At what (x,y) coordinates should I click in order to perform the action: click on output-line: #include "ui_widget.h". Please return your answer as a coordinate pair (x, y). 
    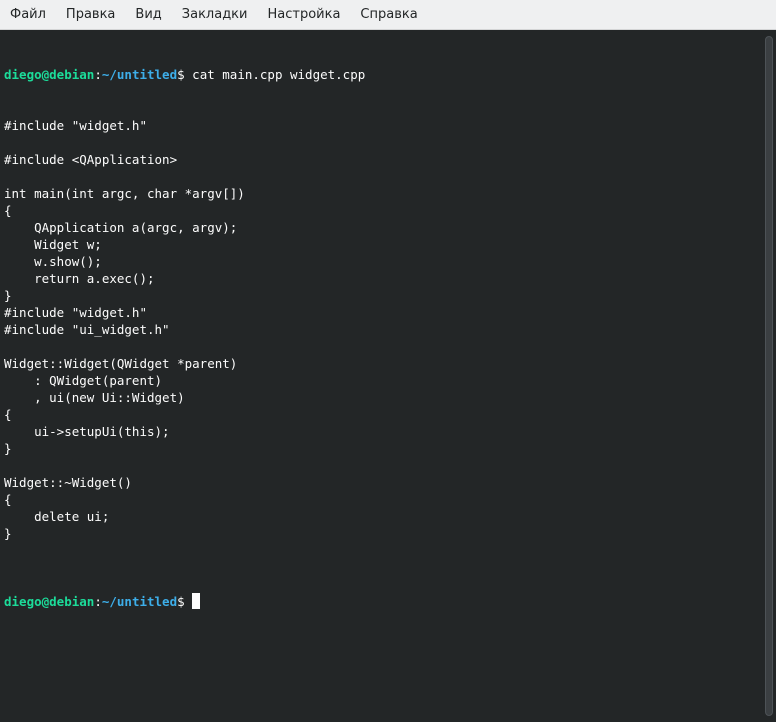
    Looking at the image, I should click on (87, 329).